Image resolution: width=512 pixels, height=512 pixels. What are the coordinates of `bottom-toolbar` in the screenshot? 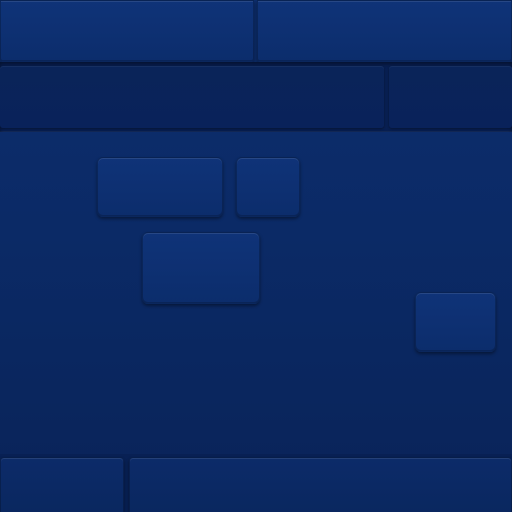 It's located at (256, 483).